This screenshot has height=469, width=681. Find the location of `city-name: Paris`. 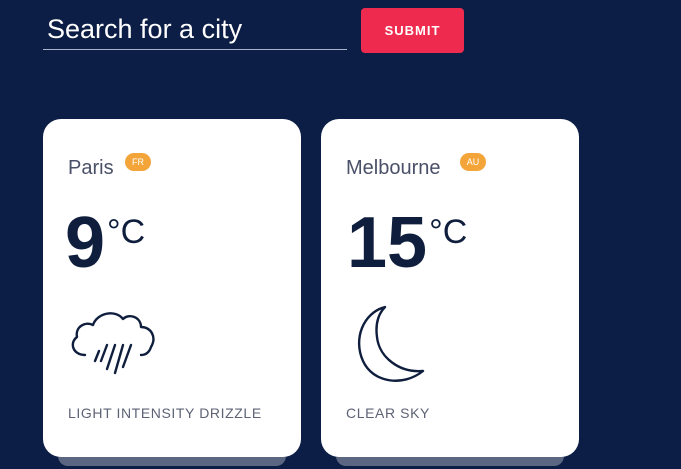

city-name: Paris is located at coordinates (91, 168).